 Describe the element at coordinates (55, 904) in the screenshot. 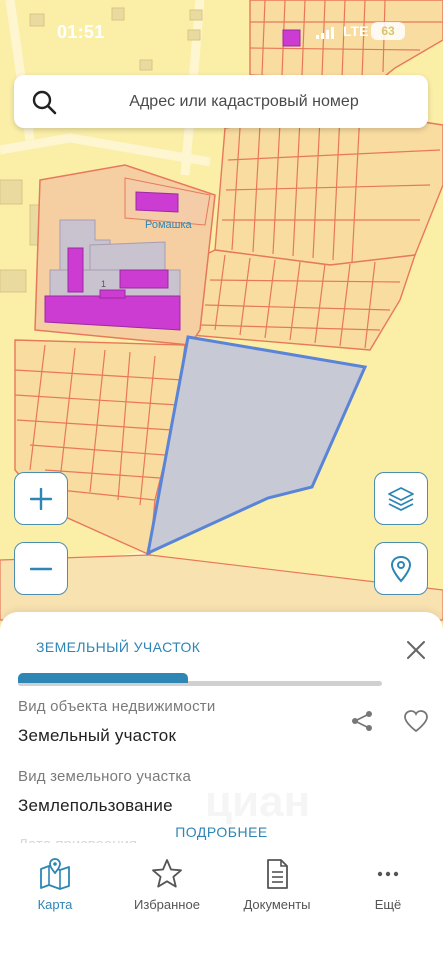

I see `nav-label-map: Карта` at that location.